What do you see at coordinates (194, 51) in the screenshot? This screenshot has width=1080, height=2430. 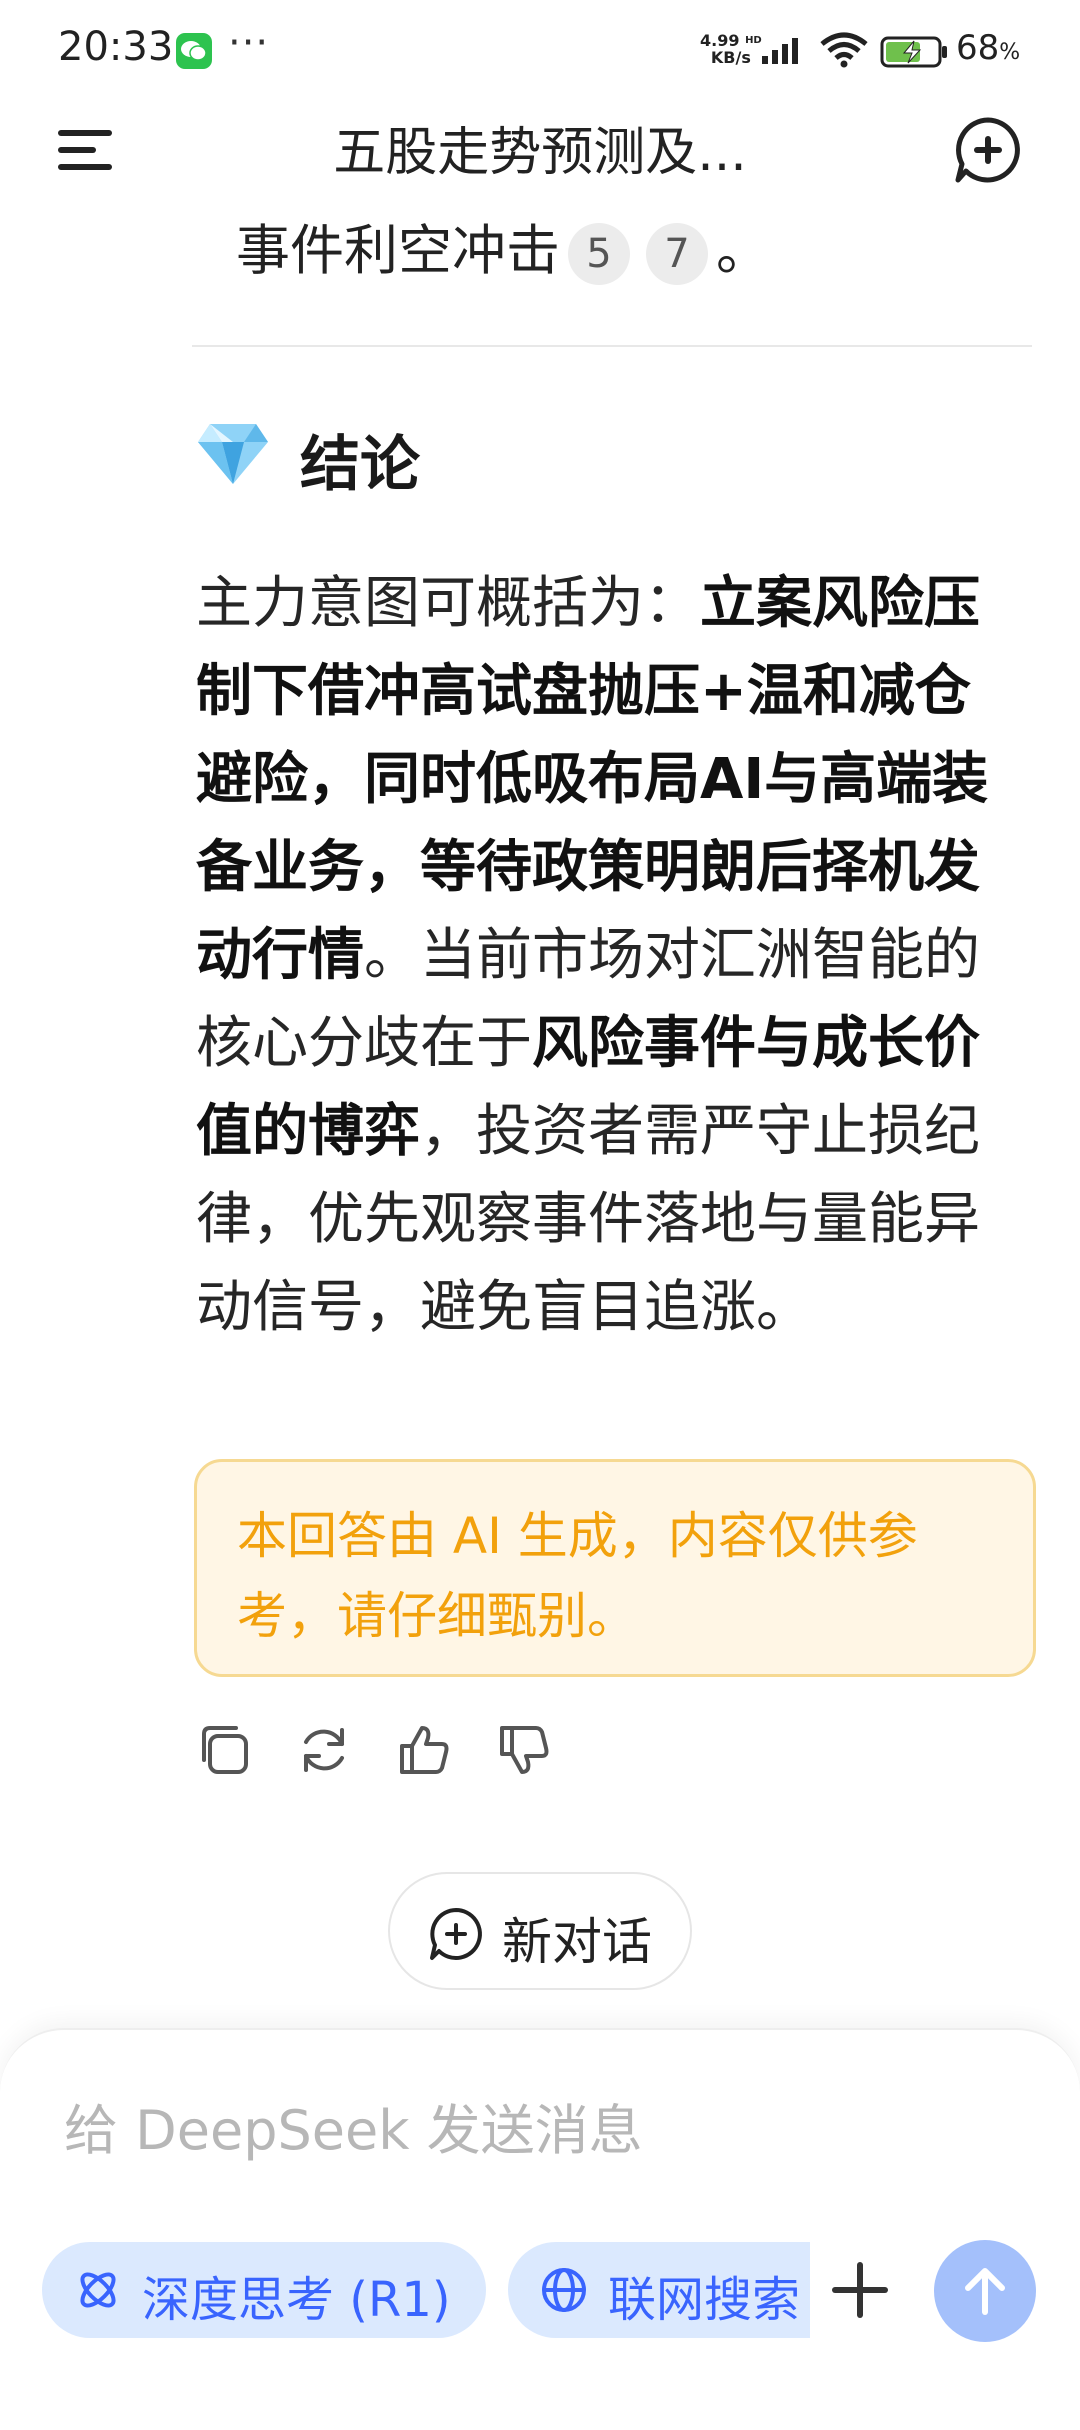 I see `wechat-notification-icon` at bounding box center [194, 51].